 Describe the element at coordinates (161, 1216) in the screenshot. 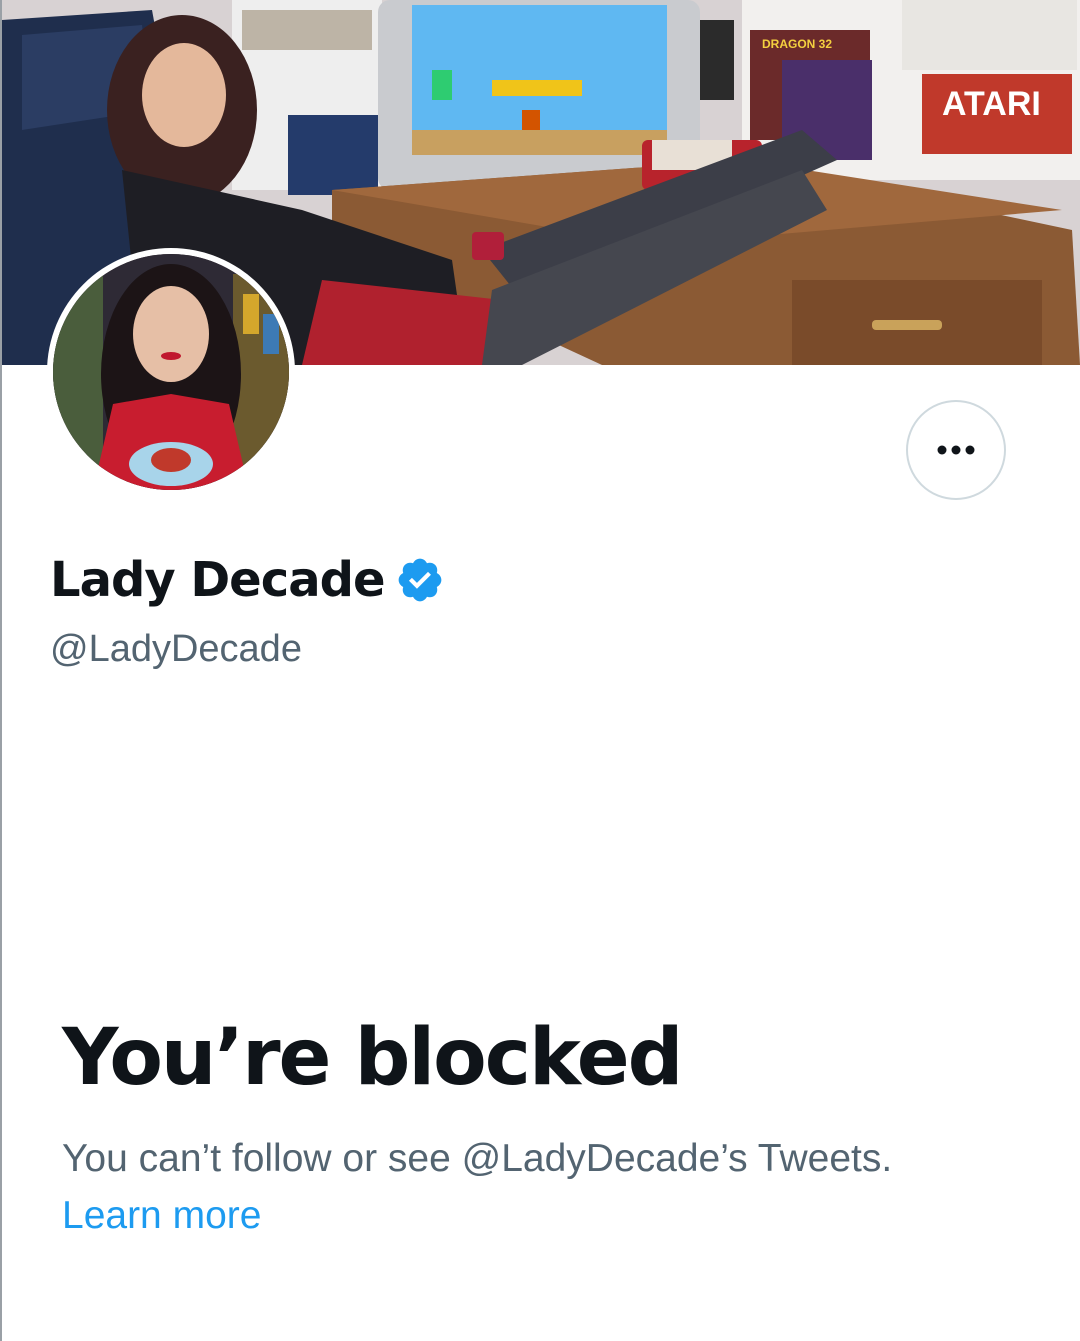

I see `learn-more-link: Learn more` at that location.